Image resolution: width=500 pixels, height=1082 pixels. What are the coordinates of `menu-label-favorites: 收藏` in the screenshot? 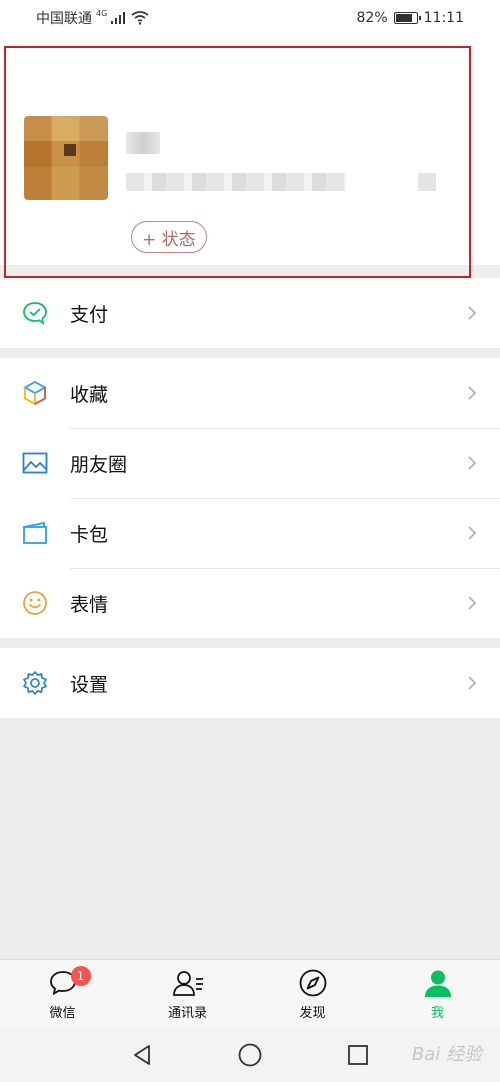 It's located at (89, 394).